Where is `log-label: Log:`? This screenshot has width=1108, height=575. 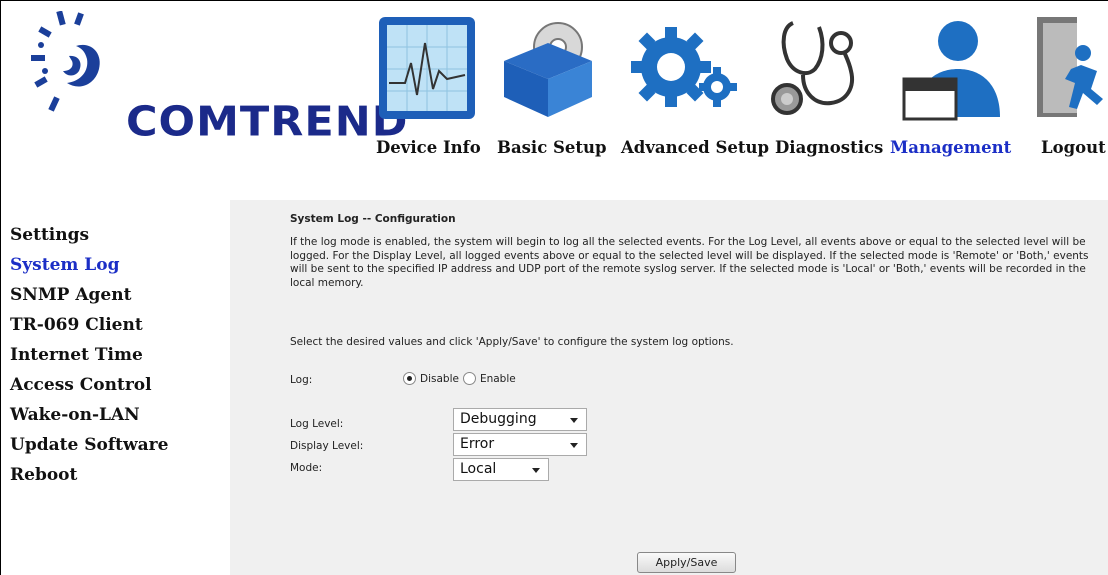 log-label: Log: is located at coordinates (301, 380).